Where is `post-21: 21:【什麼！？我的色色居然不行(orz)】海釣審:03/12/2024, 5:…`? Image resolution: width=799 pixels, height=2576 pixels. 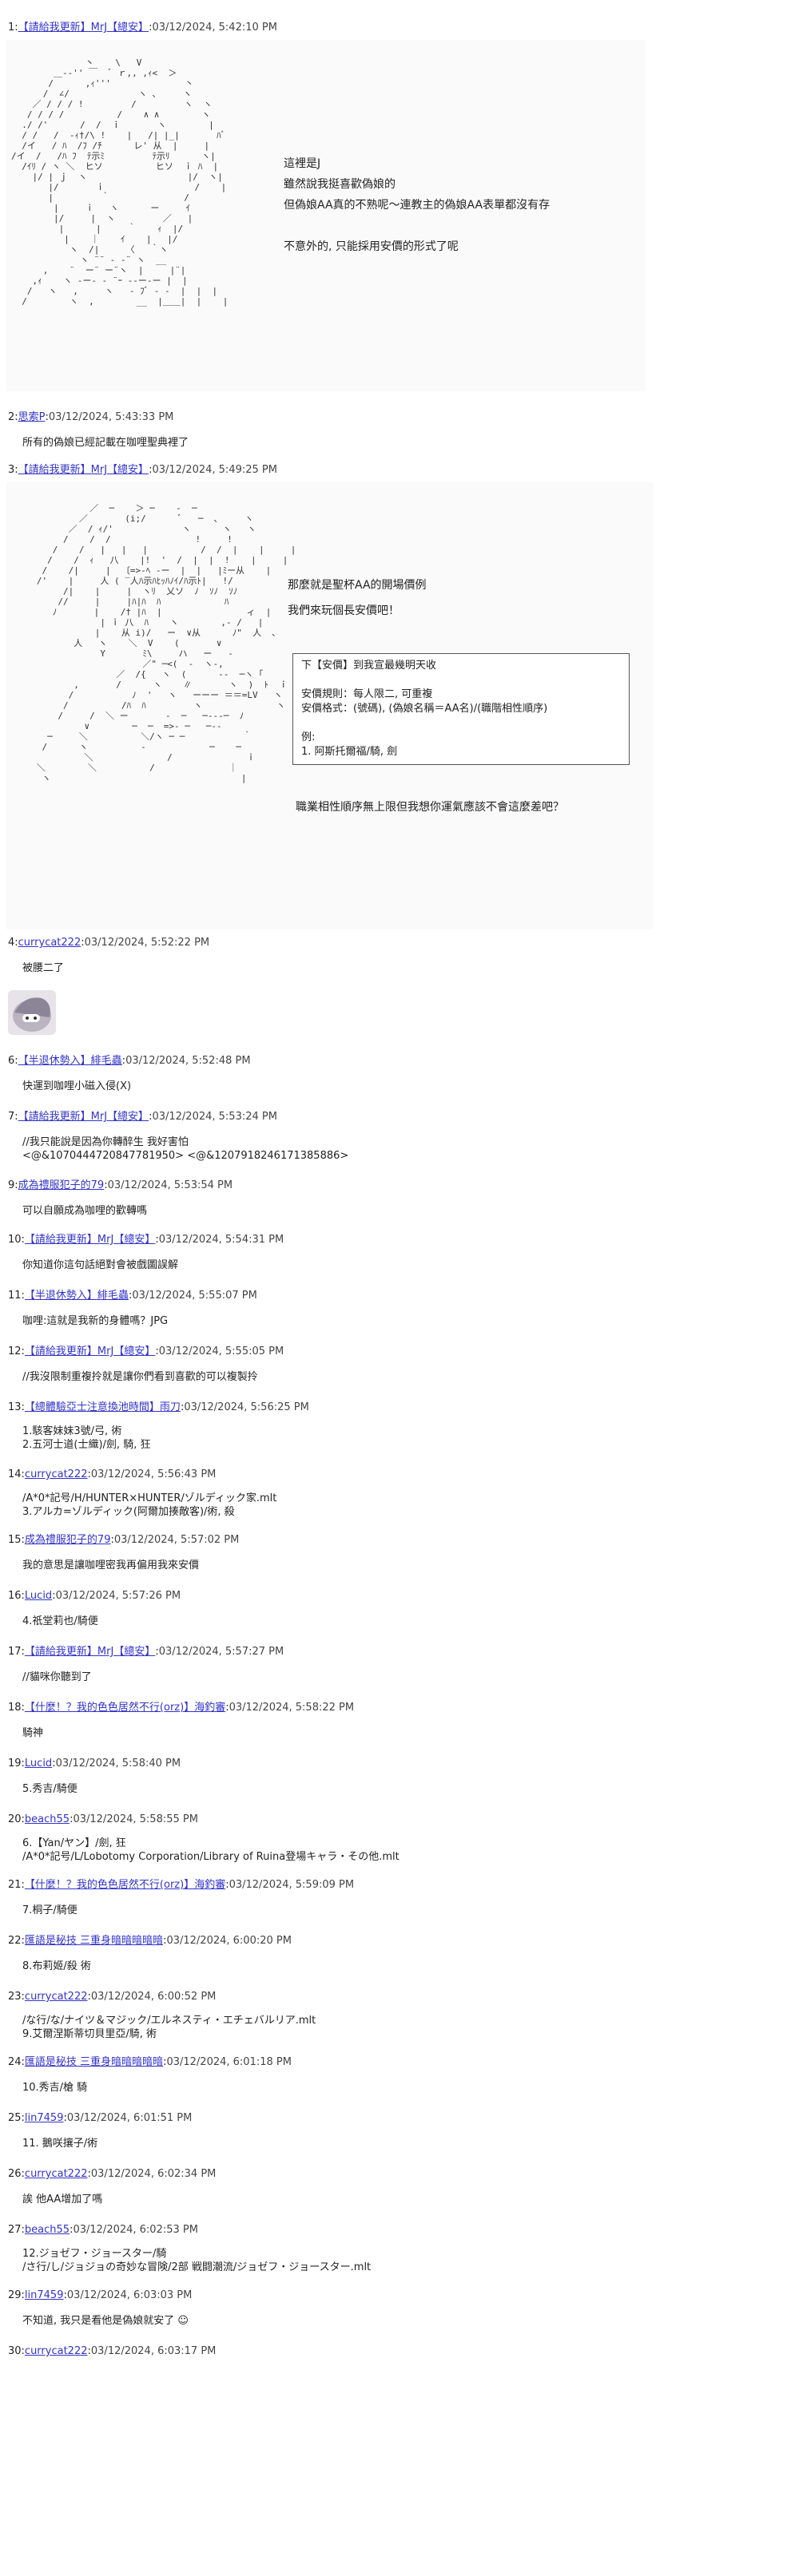
post-21: 21:【什麼！？我的色色居然不行(orz)】海釣審:03/12/2024, 5:… is located at coordinates (399, 1897).